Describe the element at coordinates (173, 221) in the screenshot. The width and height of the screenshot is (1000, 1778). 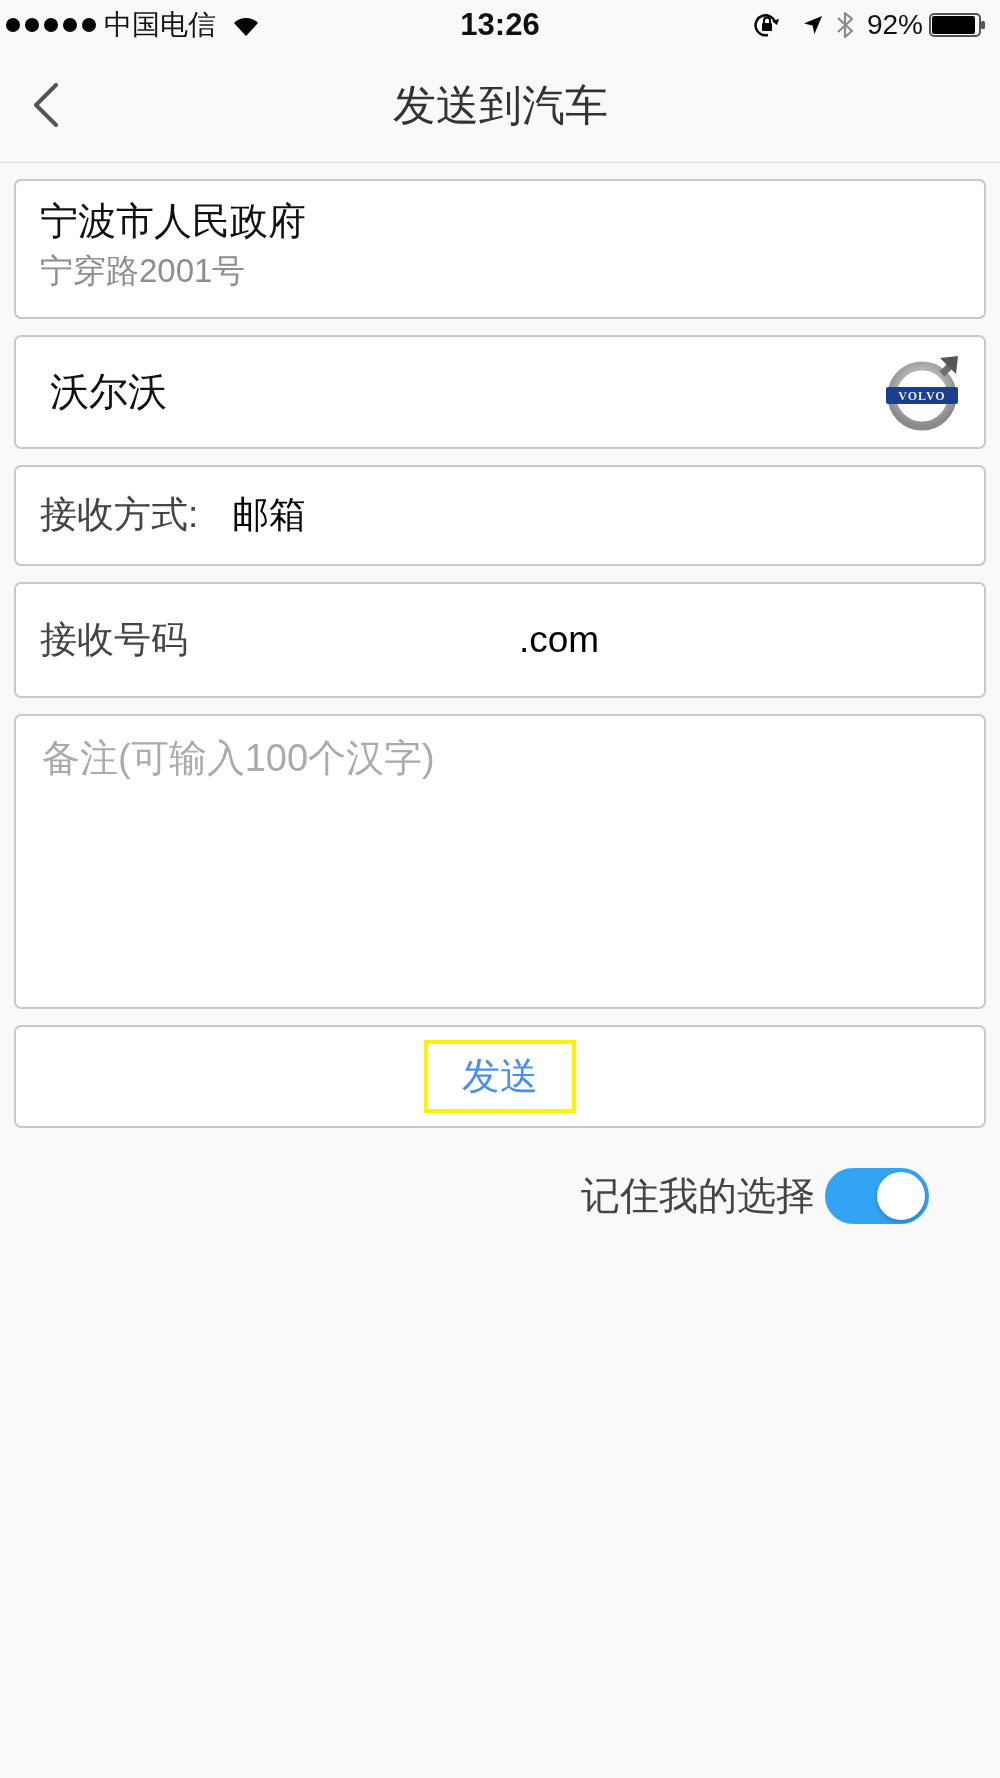
I see `place-name: 宁波市人民政府` at that location.